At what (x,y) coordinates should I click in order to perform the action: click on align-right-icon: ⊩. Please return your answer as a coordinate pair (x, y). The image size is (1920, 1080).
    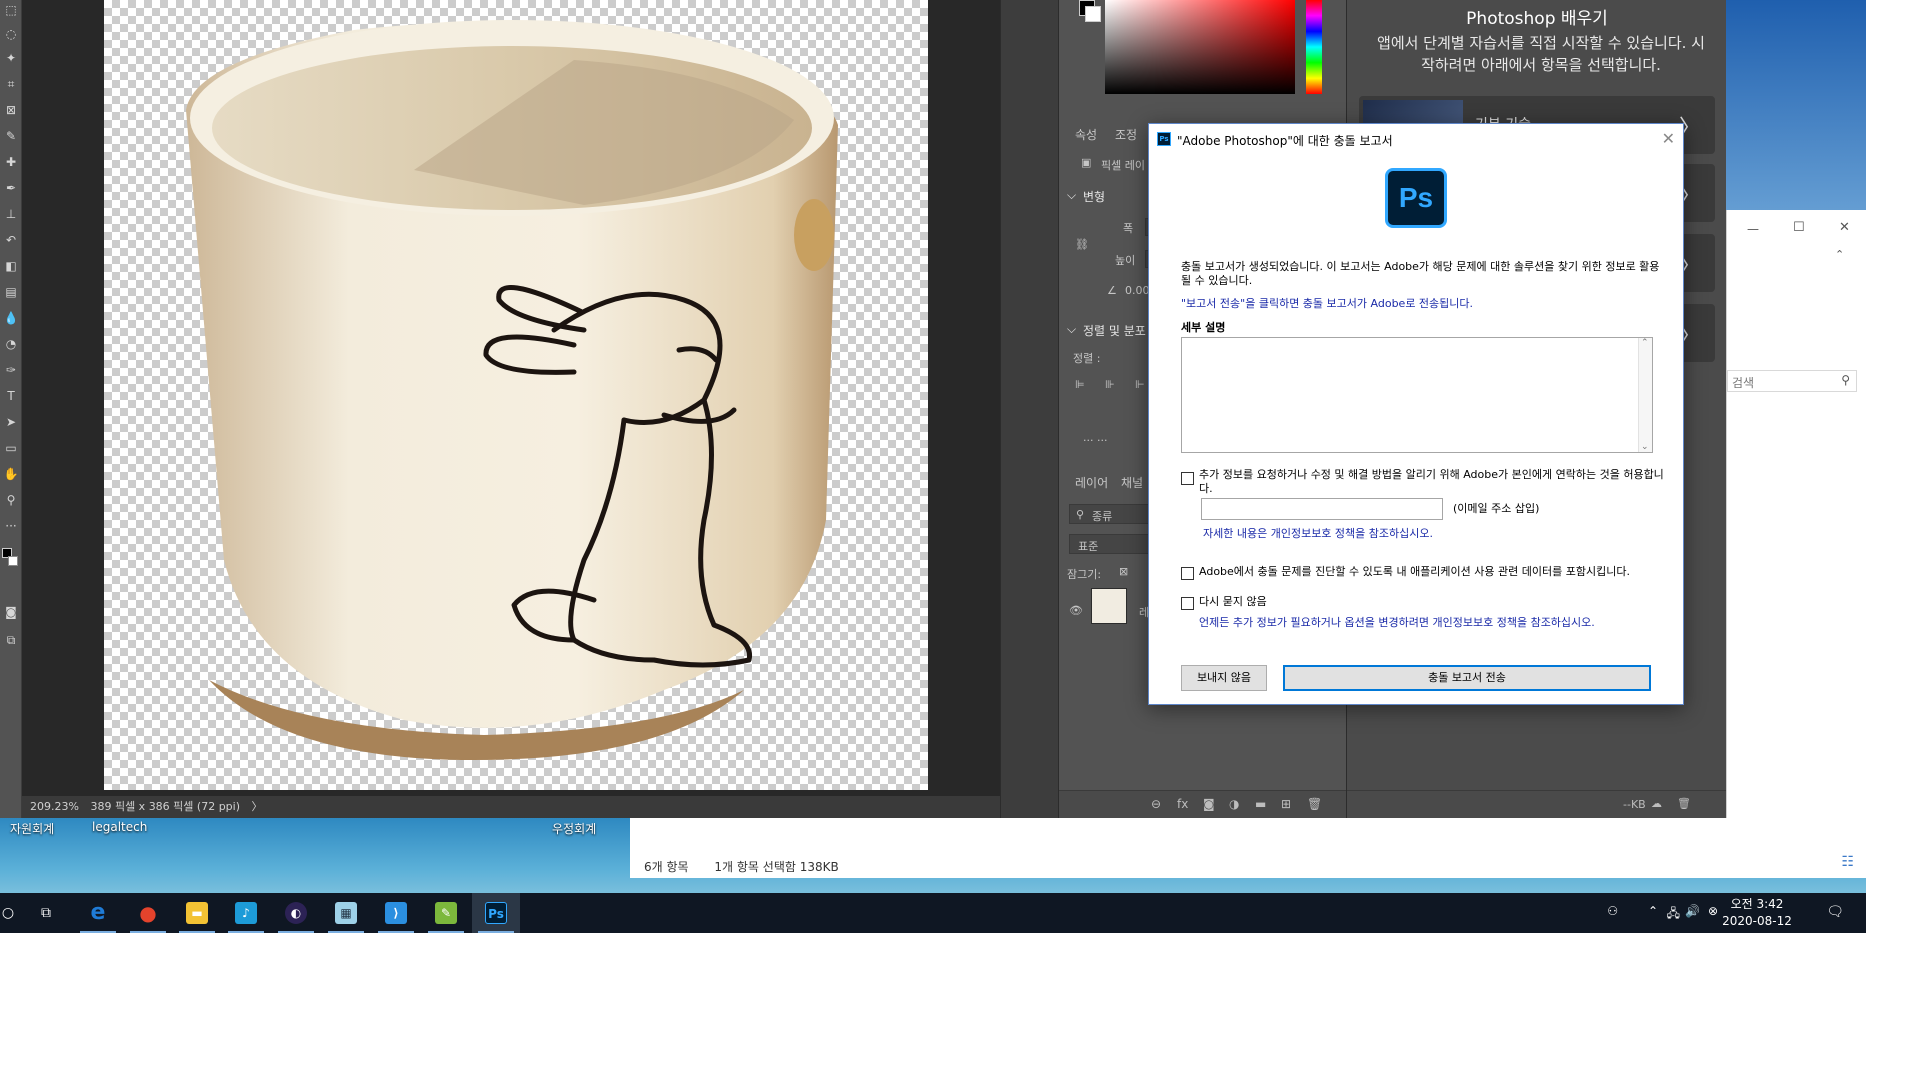
    Looking at the image, I should click on (1140, 384).